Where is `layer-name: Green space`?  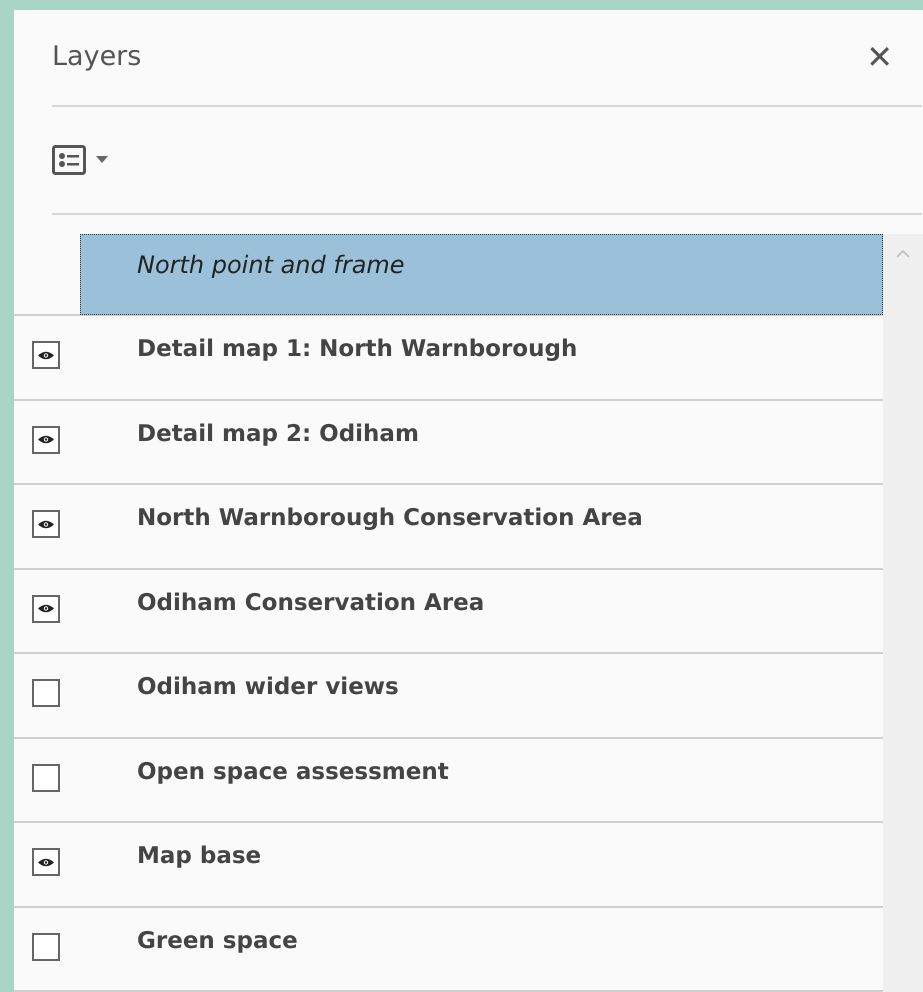 layer-name: Green space is located at coordinates (217, 941).